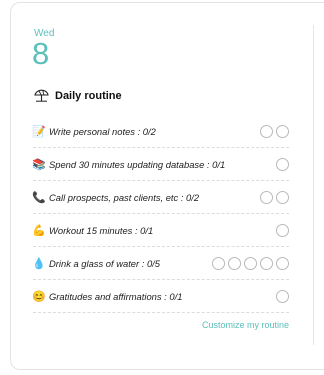  I want to click on routine-item: 📞 Call prospects, past clients, etc : 0/2, so click(160, 197).